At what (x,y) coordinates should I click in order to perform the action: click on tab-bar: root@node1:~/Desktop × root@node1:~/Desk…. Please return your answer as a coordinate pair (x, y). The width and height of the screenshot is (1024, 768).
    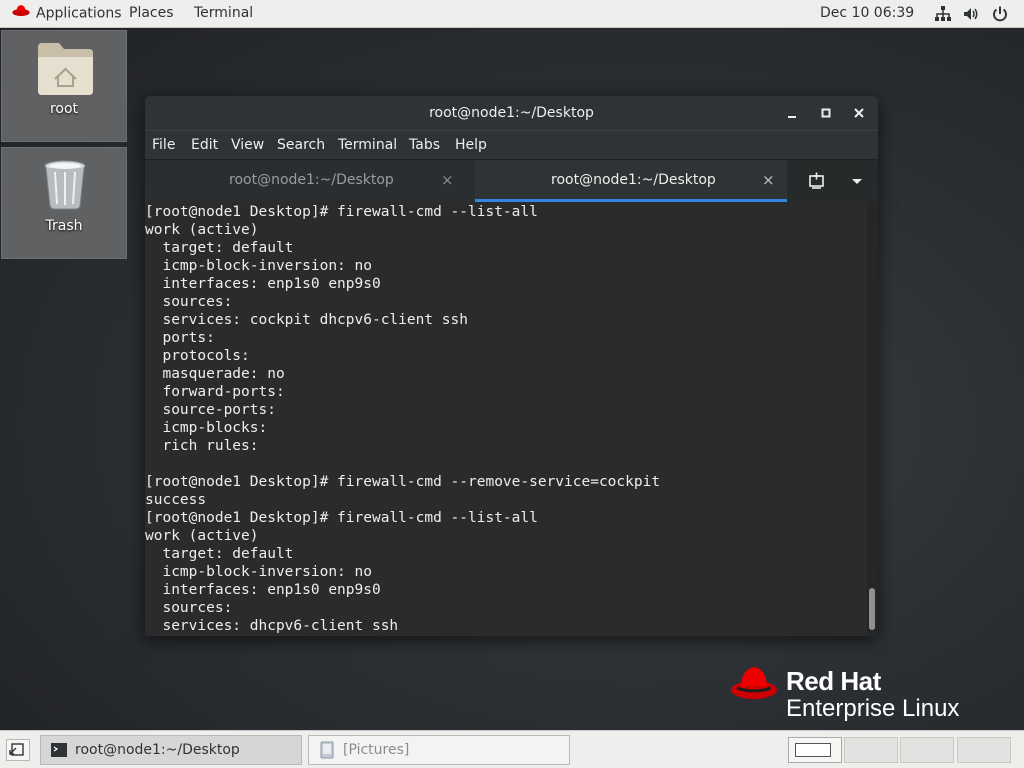
    Looking at the image, I should click on (511, 180).